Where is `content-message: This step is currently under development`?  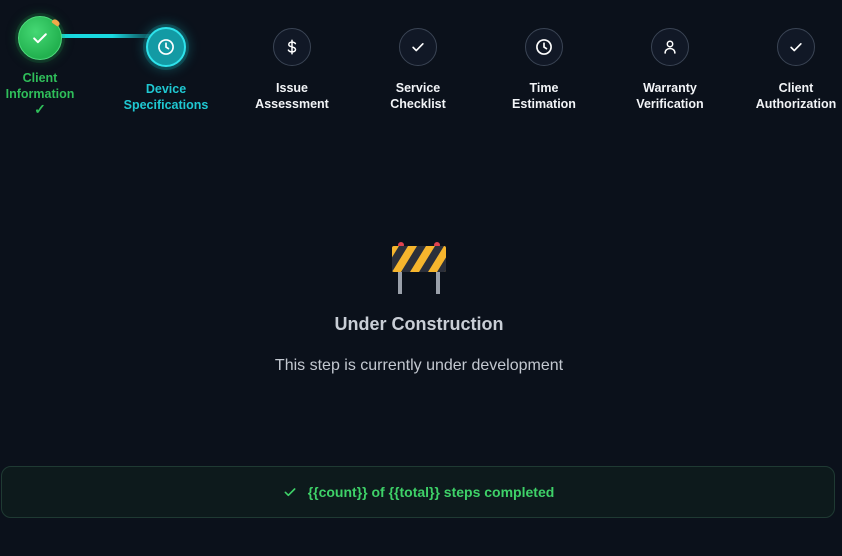
content-message: This step is currently under development is located at coordinates (419, 365).